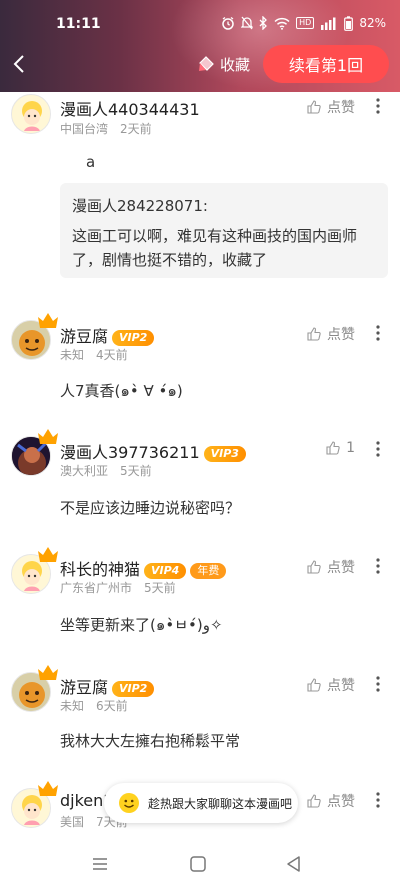 The image size is (400, 889). Describe the element at coordinates (200, 24) in the screenshot. I see `status-bar: 11:11 HD 82%` at that location.